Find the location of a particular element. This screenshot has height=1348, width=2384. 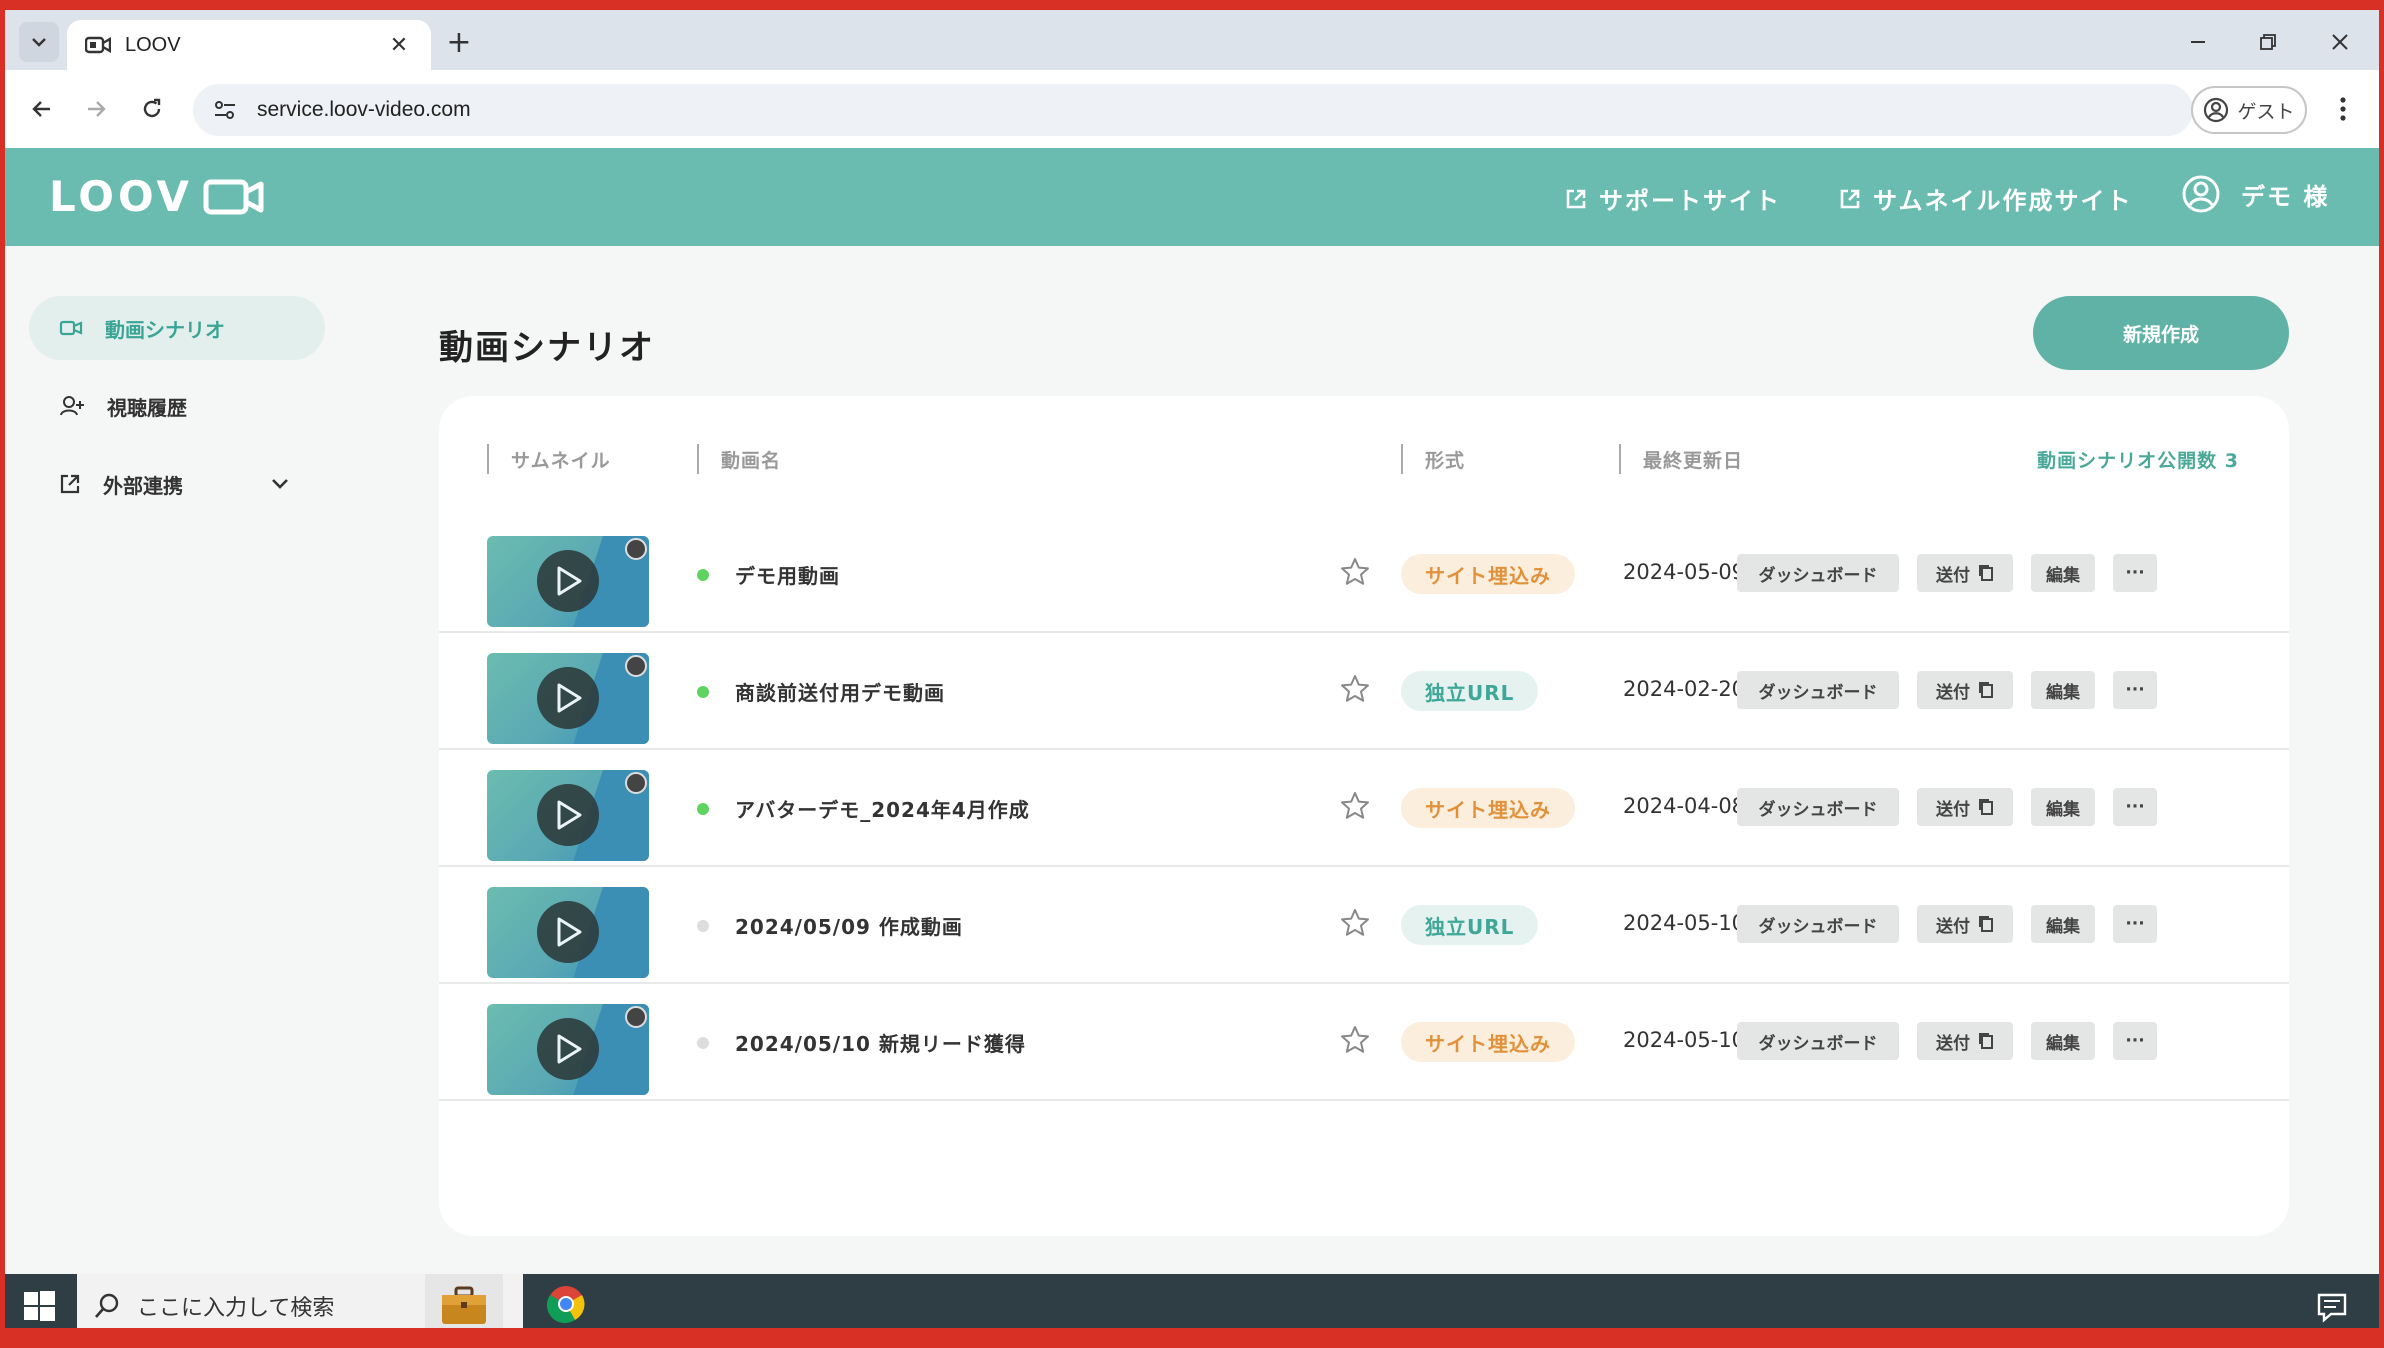

browser-tab: LOOV ✕ is located at coordinates (249, 45).